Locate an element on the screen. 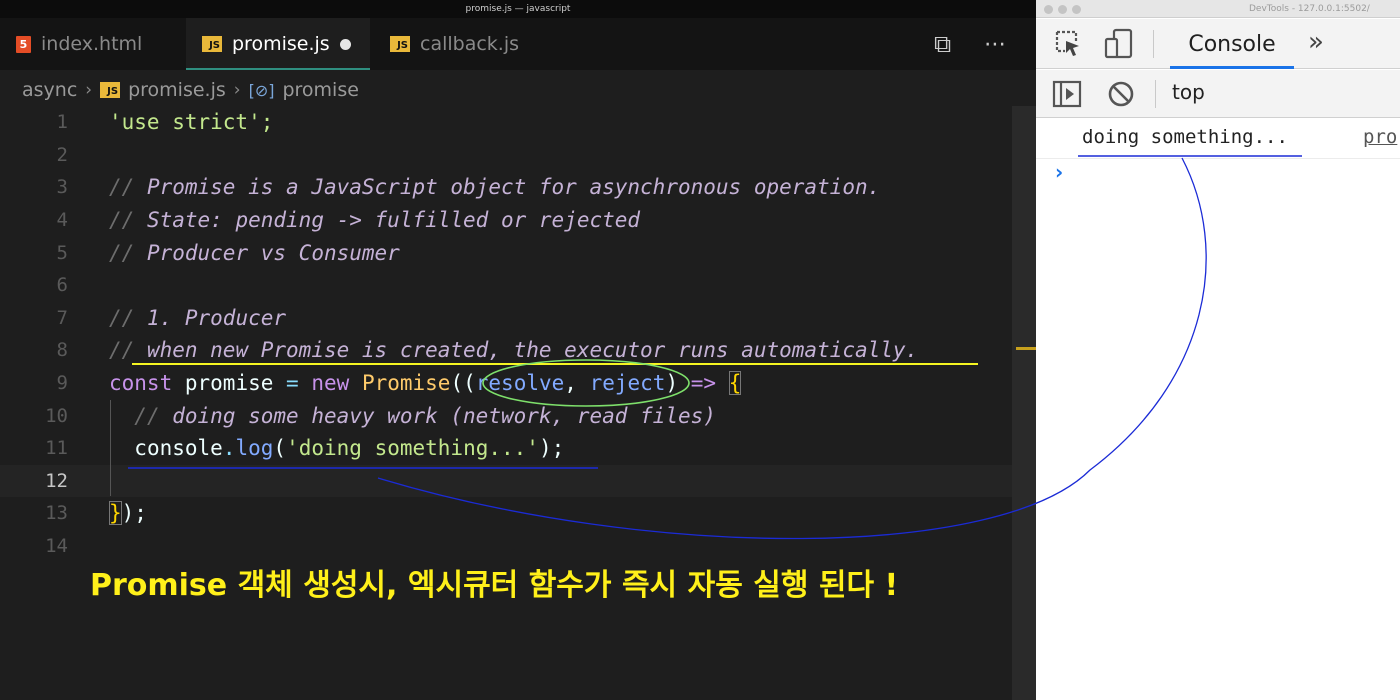  tab-label: callback.js is located at coordinates (470, 44).